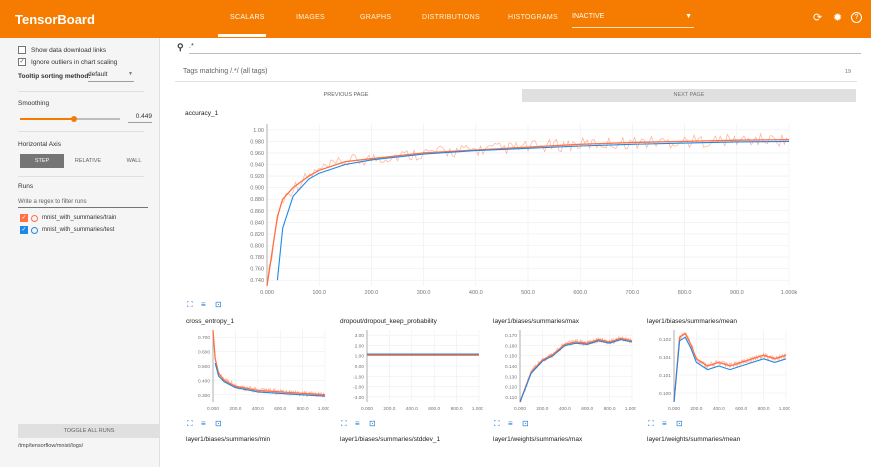  What do you see at coordinates (180, 47) in the screenshot?
I see `search-icon: ⚲` at bounding box center [180, 47].